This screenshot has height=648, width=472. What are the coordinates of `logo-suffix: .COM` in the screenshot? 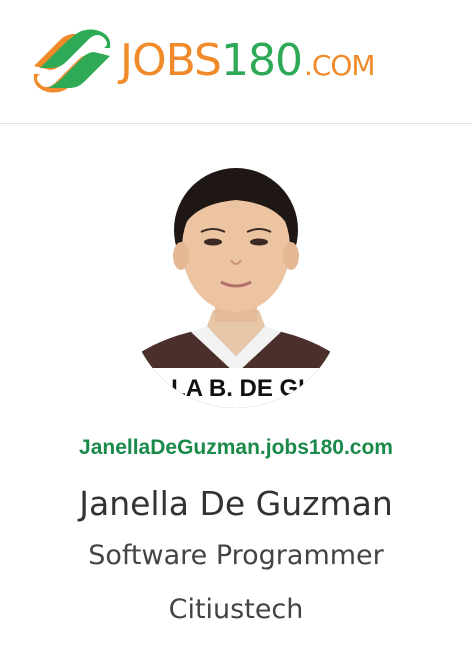 It's located at (339, 65).